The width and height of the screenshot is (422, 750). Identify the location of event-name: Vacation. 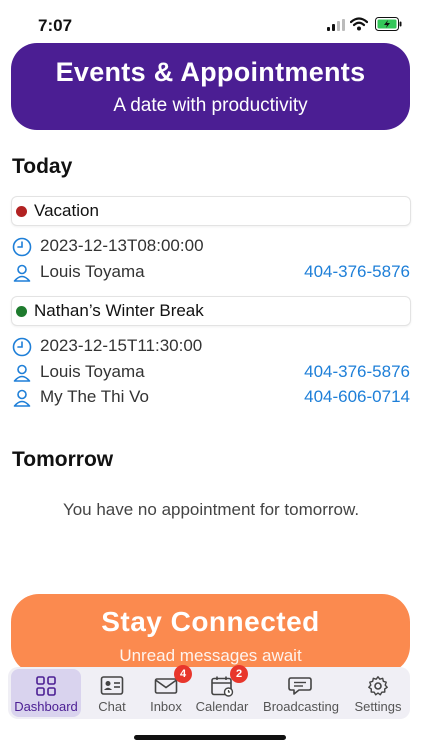
(66, 210).